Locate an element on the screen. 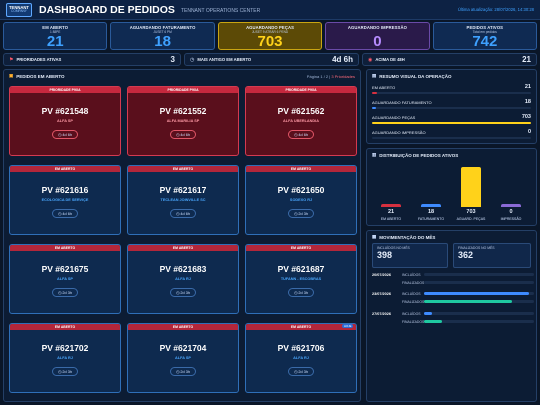 The image size is (540, 405). warning-icon: ◉ is located at coordinates (370, 59).